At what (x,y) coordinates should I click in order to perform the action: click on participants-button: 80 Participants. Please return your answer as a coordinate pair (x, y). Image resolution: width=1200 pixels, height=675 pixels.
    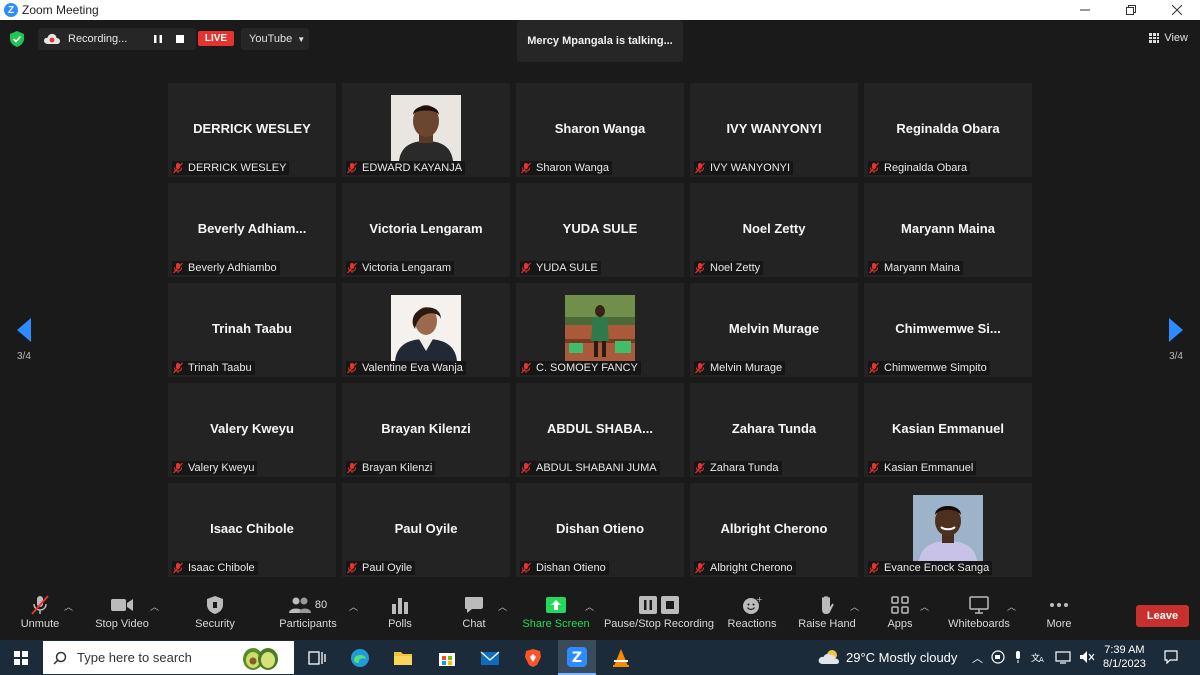
    Looking at the image, I should click on (308, 616).